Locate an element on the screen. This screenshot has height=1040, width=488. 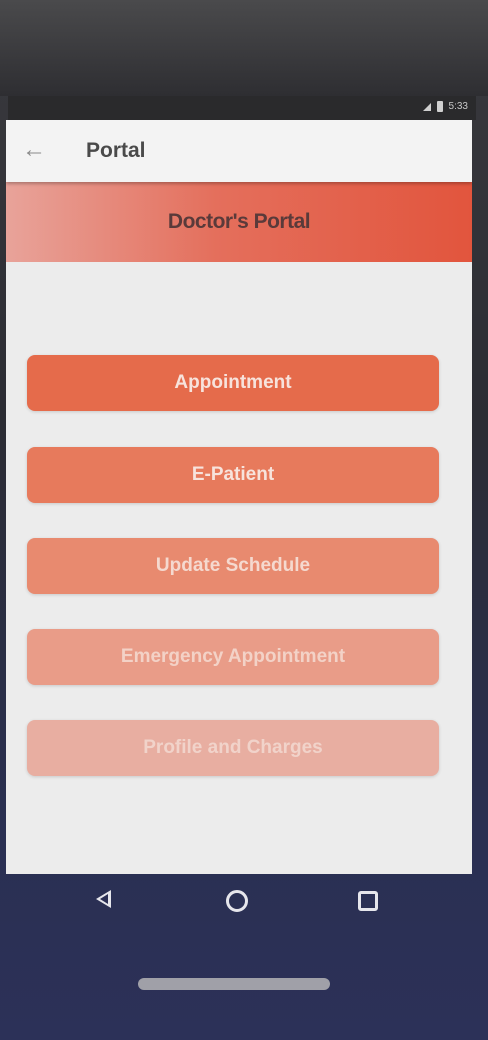
e-patient-button: E-Patient is located at coordinates (233, 475).